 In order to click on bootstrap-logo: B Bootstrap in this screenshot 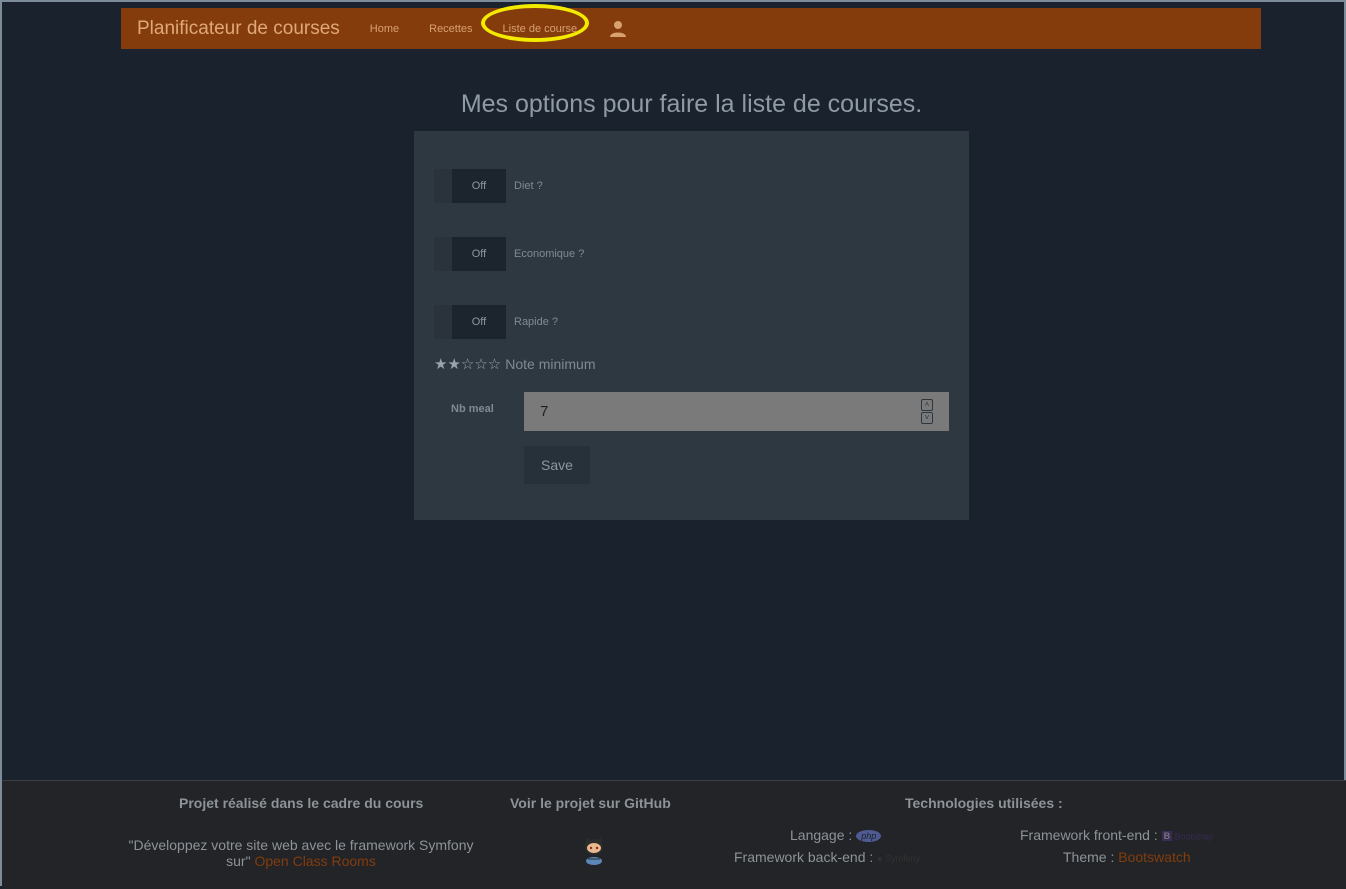, I will do `click(1187, 836)`.